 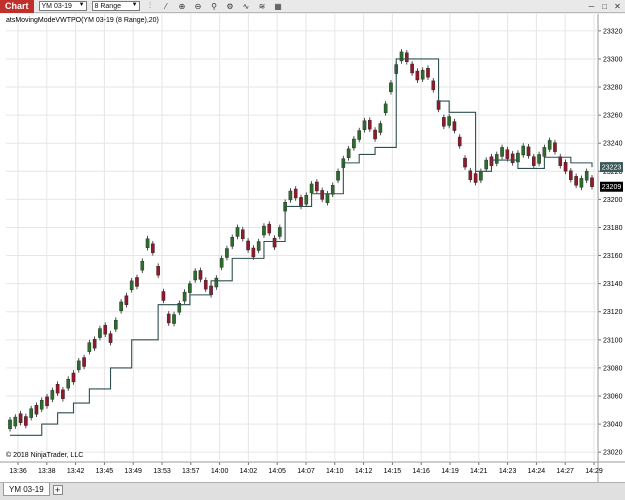 What do you see at coordinates (594, 471) in the screenshot?
I see `x-tick-label: 14:29` at bounding box center [594, 471].